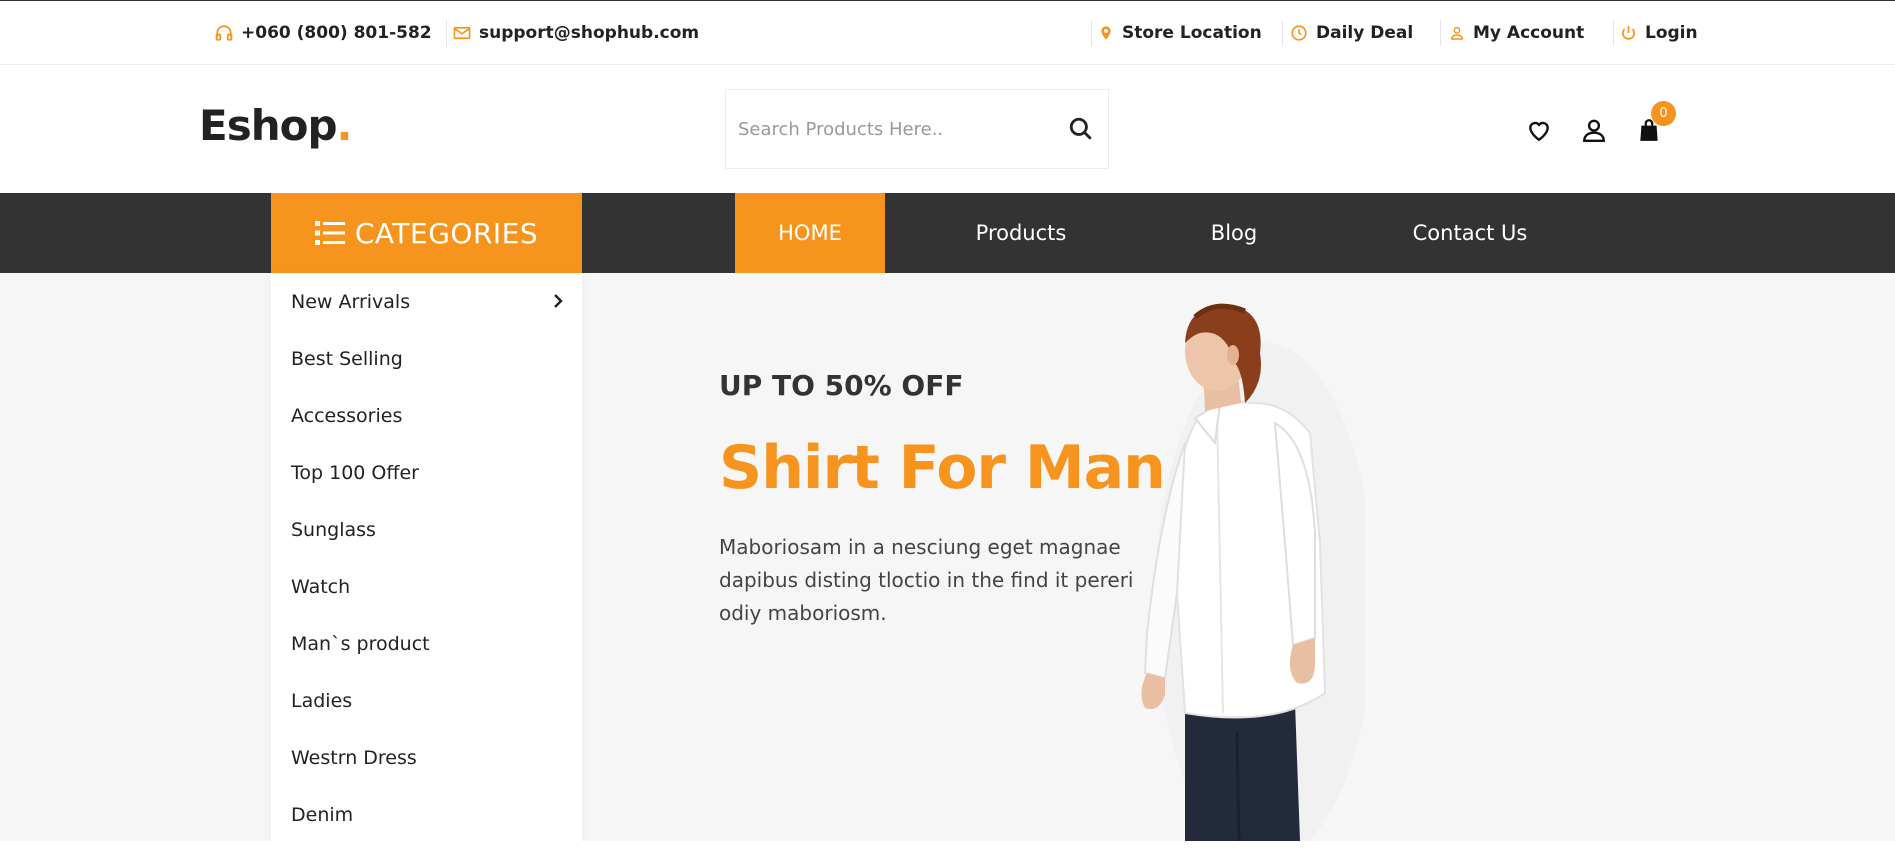 This screenshot has height=863, width=1895. What do you see at coordinates (841, 385) in the screenshot?
I see `hero-subtitle: UP TO 50% OFF` at bounding box center [841, 385].